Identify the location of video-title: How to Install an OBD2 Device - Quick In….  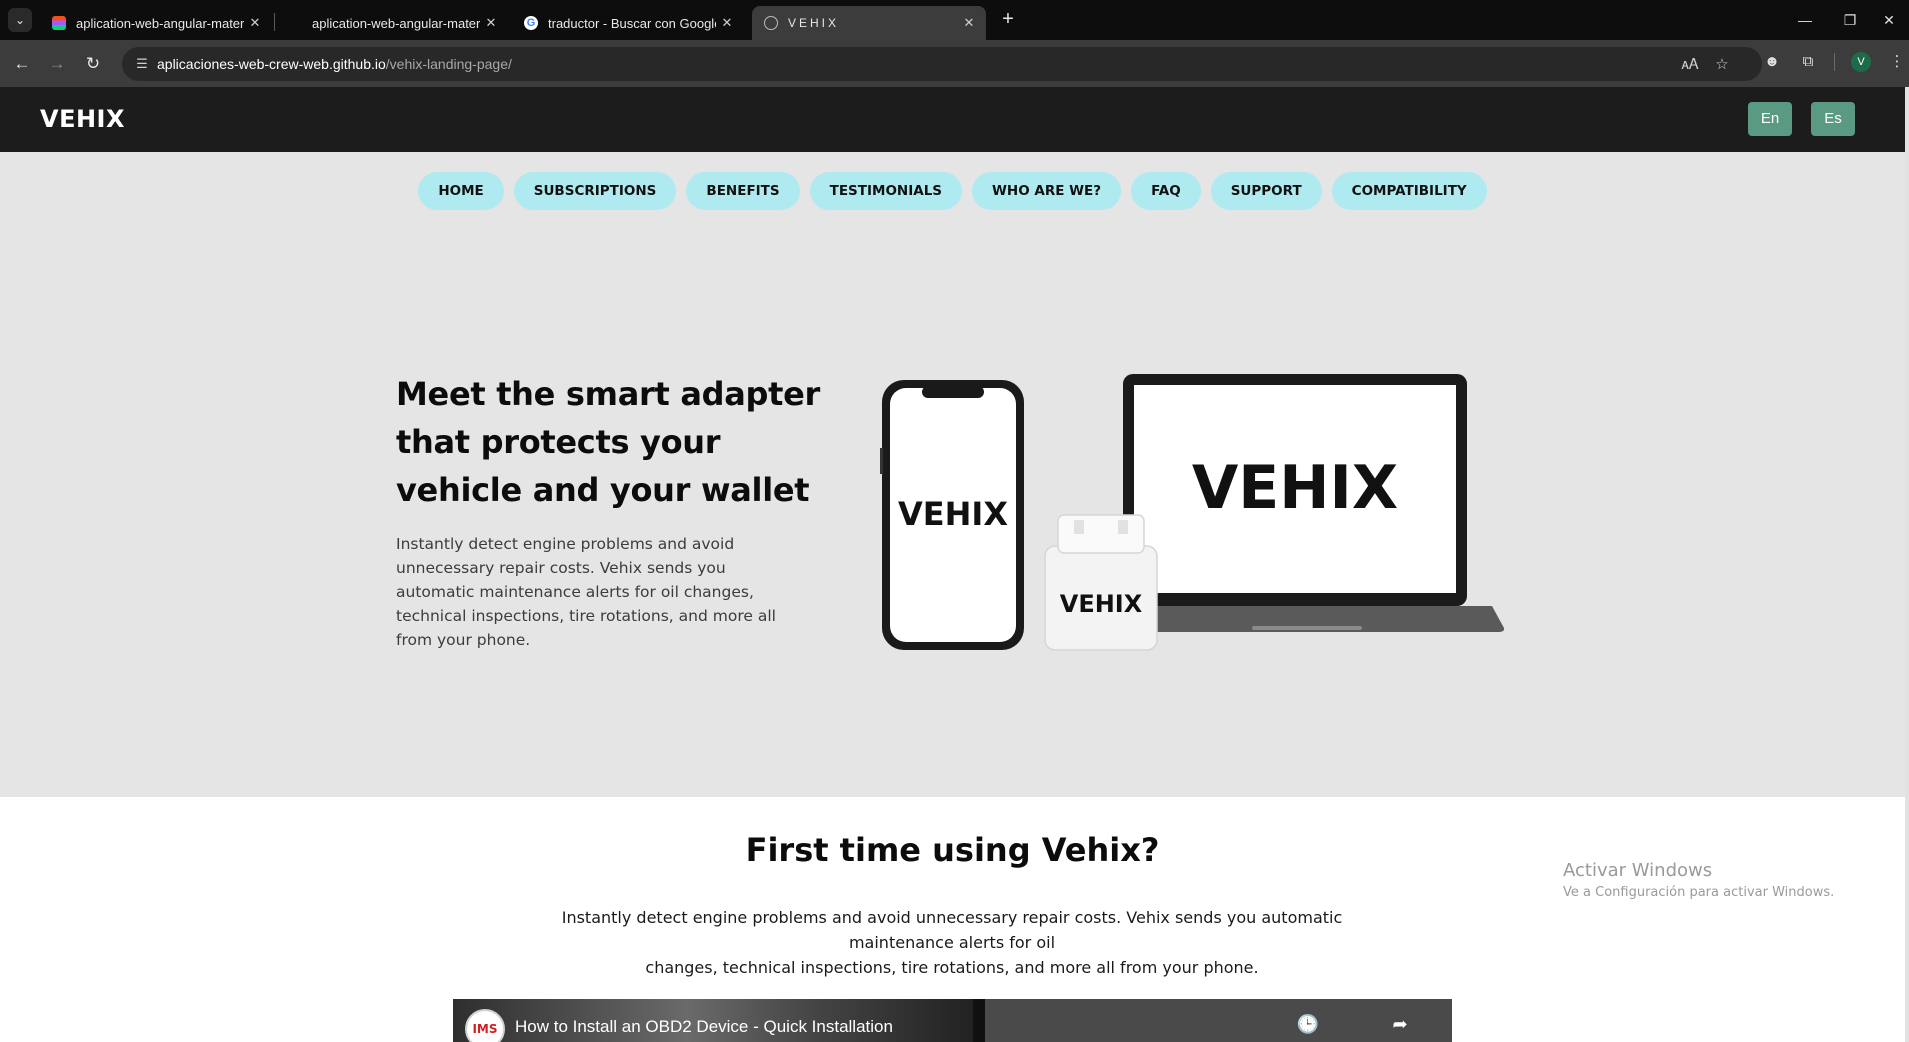
(704, 1027).